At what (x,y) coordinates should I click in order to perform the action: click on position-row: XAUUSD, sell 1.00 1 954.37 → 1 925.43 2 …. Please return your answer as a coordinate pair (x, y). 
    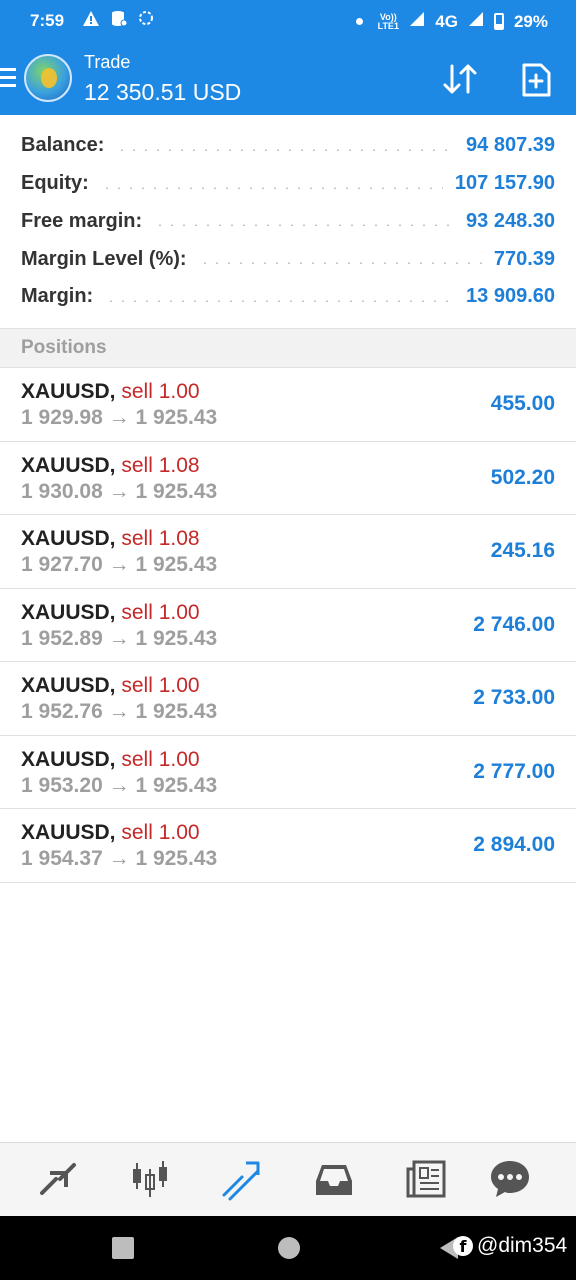
    Looking at the image, I should click on (288, 846).